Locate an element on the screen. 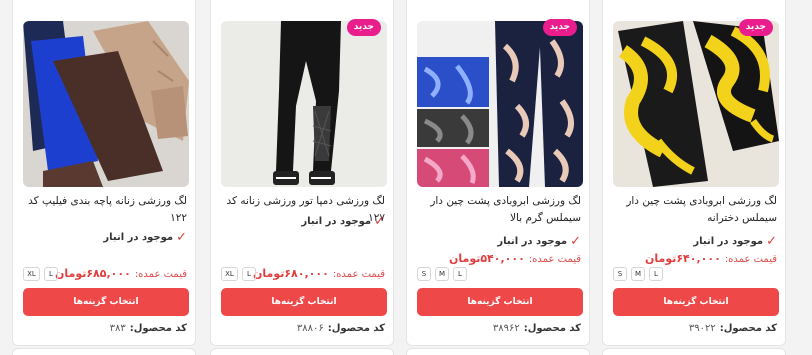 The height and width of the screenshot is (355, 812). price-value: ۶۸۰,۰۰۰تومان is located at coordinates (290, 273).